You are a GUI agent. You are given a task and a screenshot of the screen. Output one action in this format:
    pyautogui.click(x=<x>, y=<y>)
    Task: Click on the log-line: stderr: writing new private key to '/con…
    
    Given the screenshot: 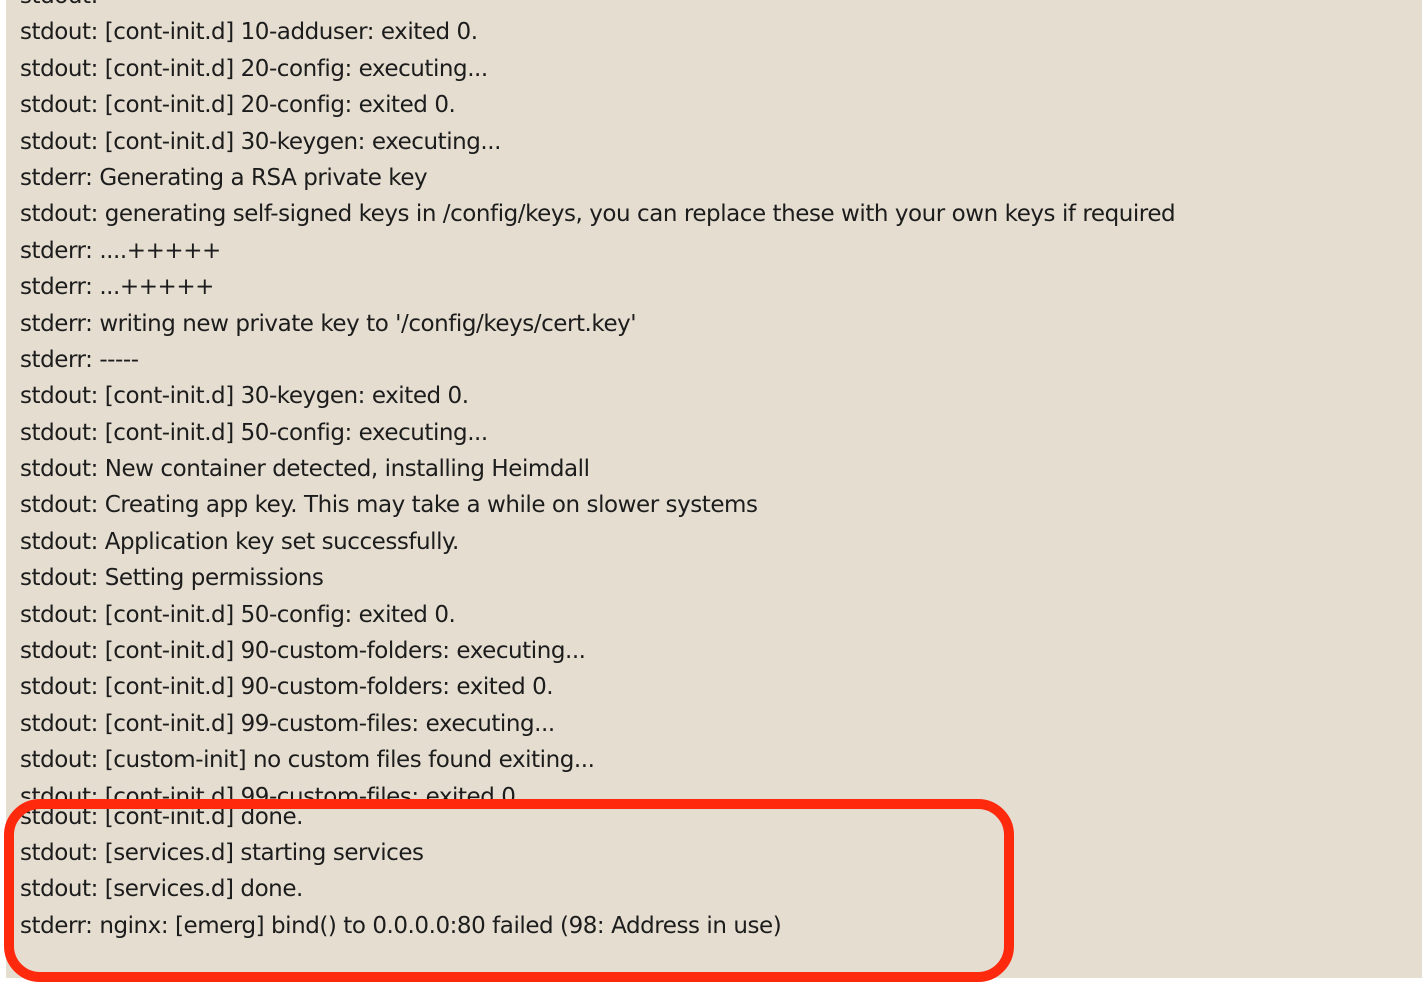 What is the action you would take?
    pyautogui.click(x=328, y=323)
    